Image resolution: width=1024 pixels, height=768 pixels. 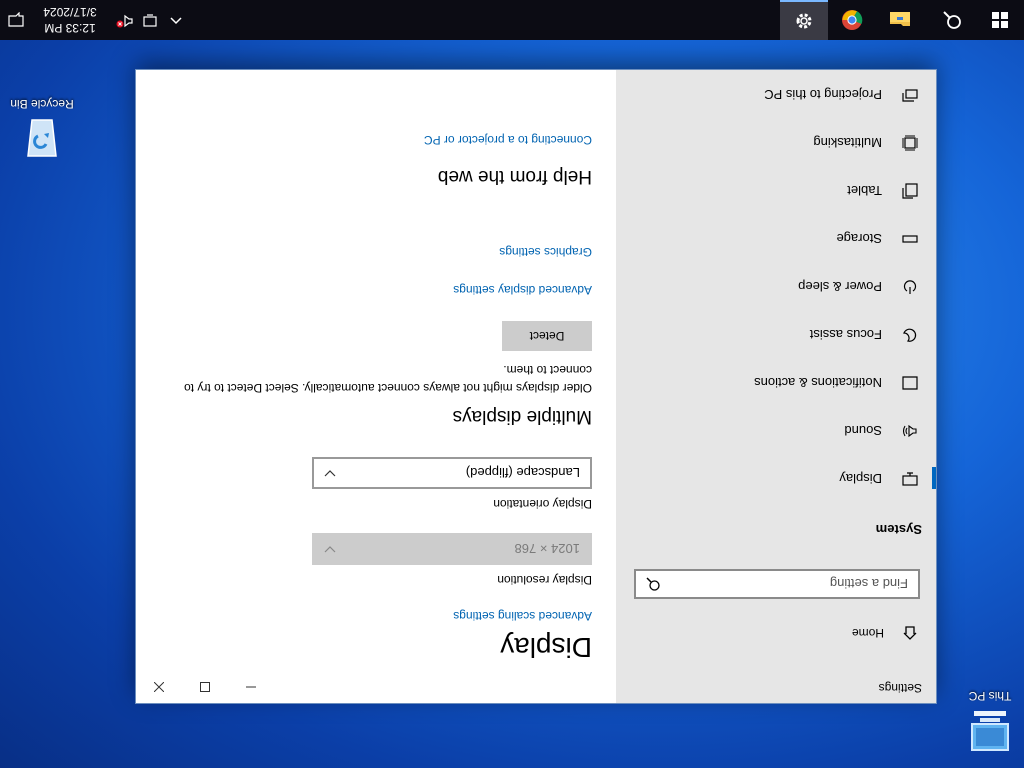 I want to click on sidebar-item-label: Power & sleep, so click(x=840, y=287).